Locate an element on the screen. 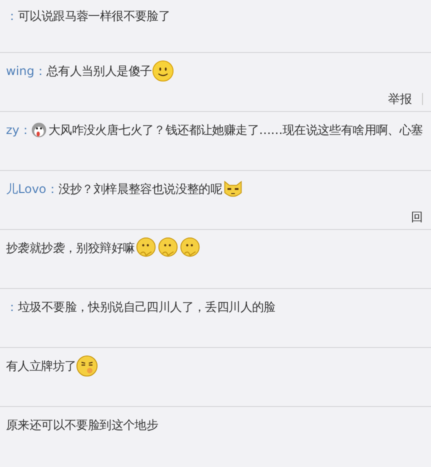 This screenshot has width=431, height=467. comment-text: 总有人当别人是傻子 is located at coordinates (99, 71).